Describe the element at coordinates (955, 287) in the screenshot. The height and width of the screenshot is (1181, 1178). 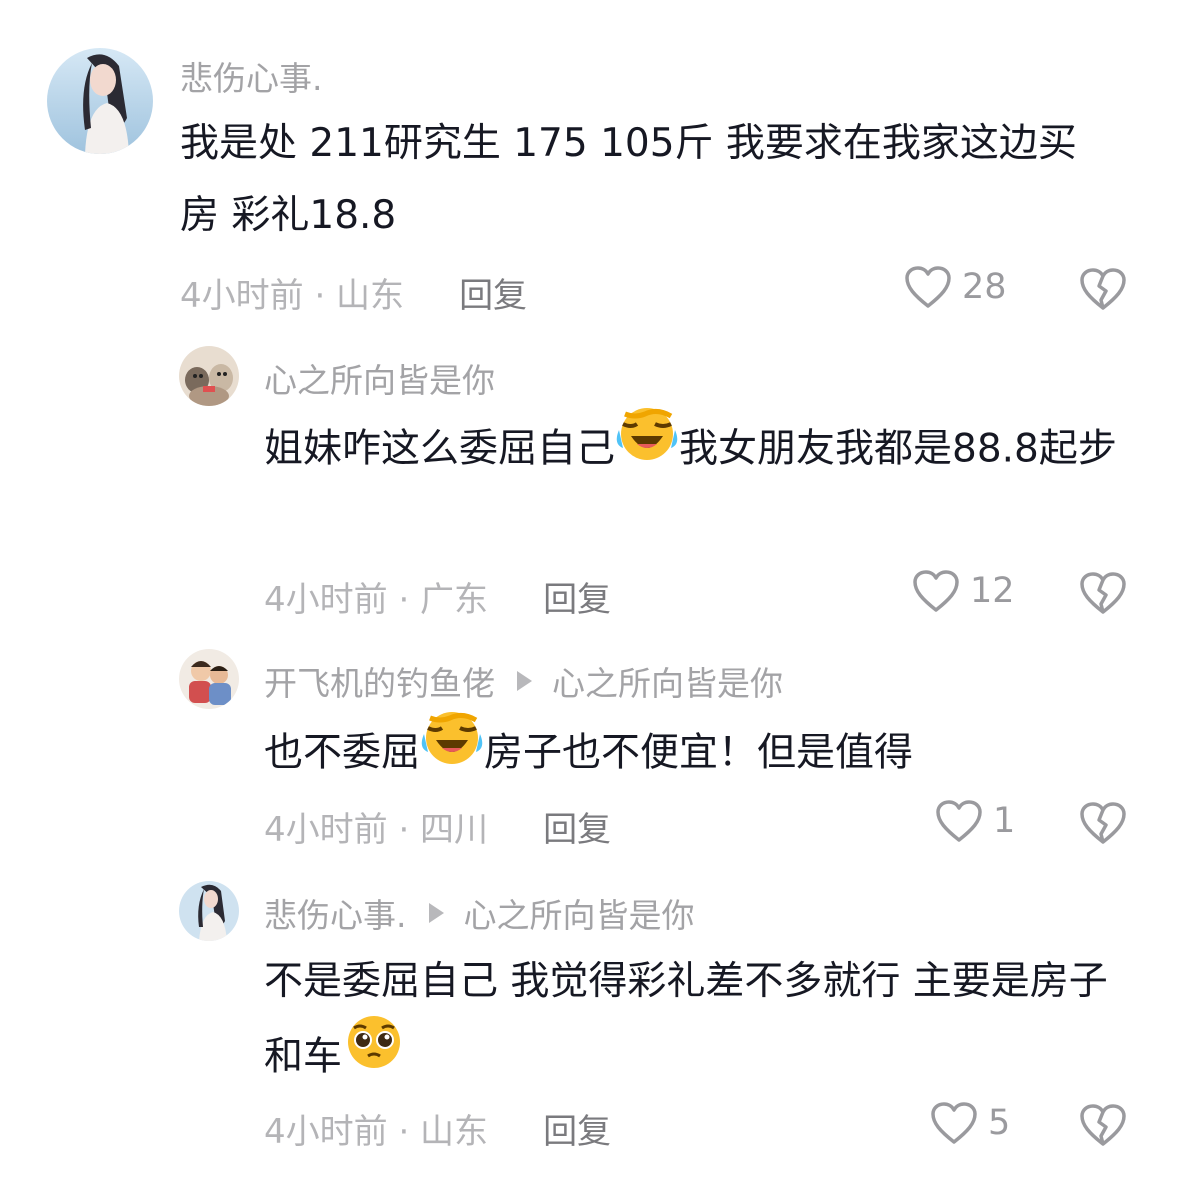
I see `like-button: 28` at that location.